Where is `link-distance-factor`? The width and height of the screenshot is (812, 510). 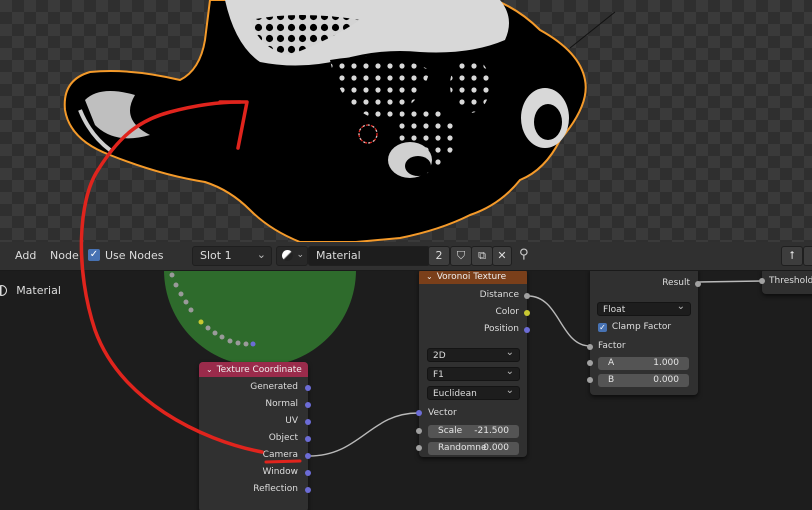 link-distance-factor is located at coordinates (559, 321).